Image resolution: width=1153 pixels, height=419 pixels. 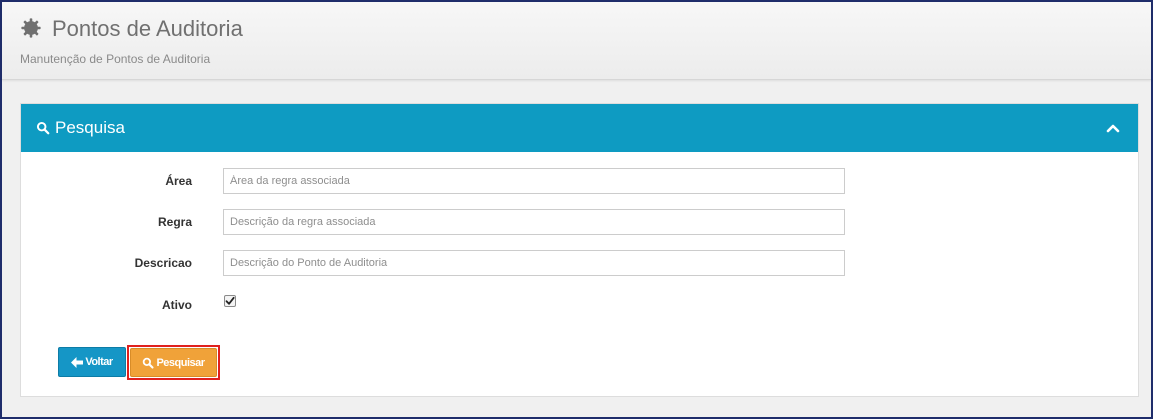 What do you see at coordinates (177, 305) in the screenshot?
I see `ativo-label: Ativo` at bounding box center [177, 305].